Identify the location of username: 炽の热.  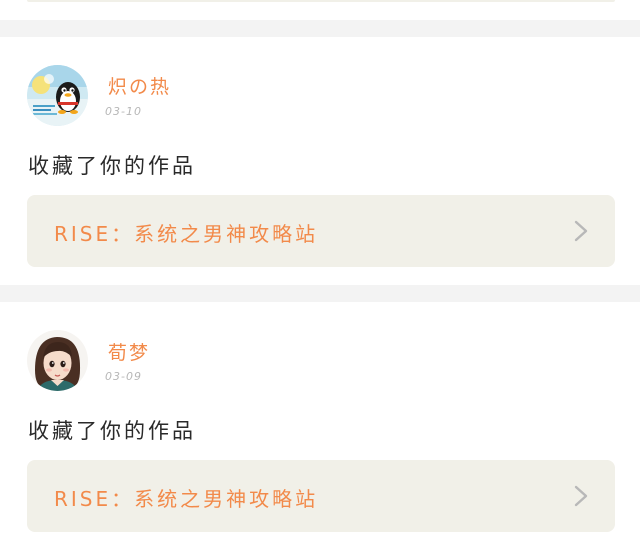
(139, 85).